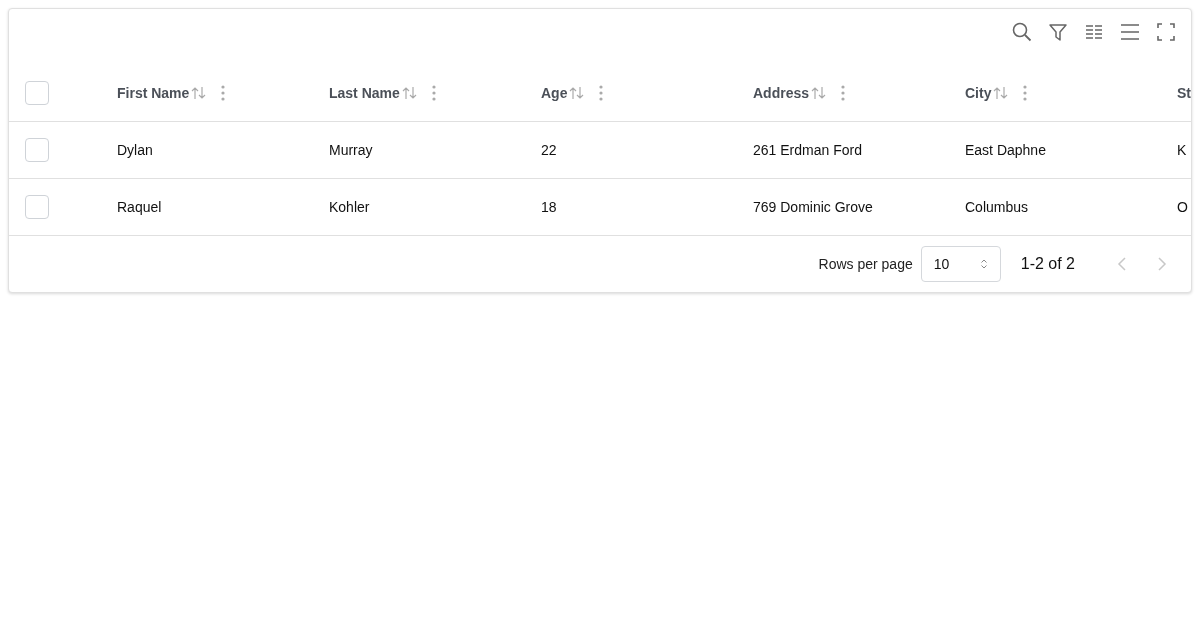  What do you see at coordinates (153, 92) in the screenshot?
I see `column-header: First Name` at bounding box center [153, 92].